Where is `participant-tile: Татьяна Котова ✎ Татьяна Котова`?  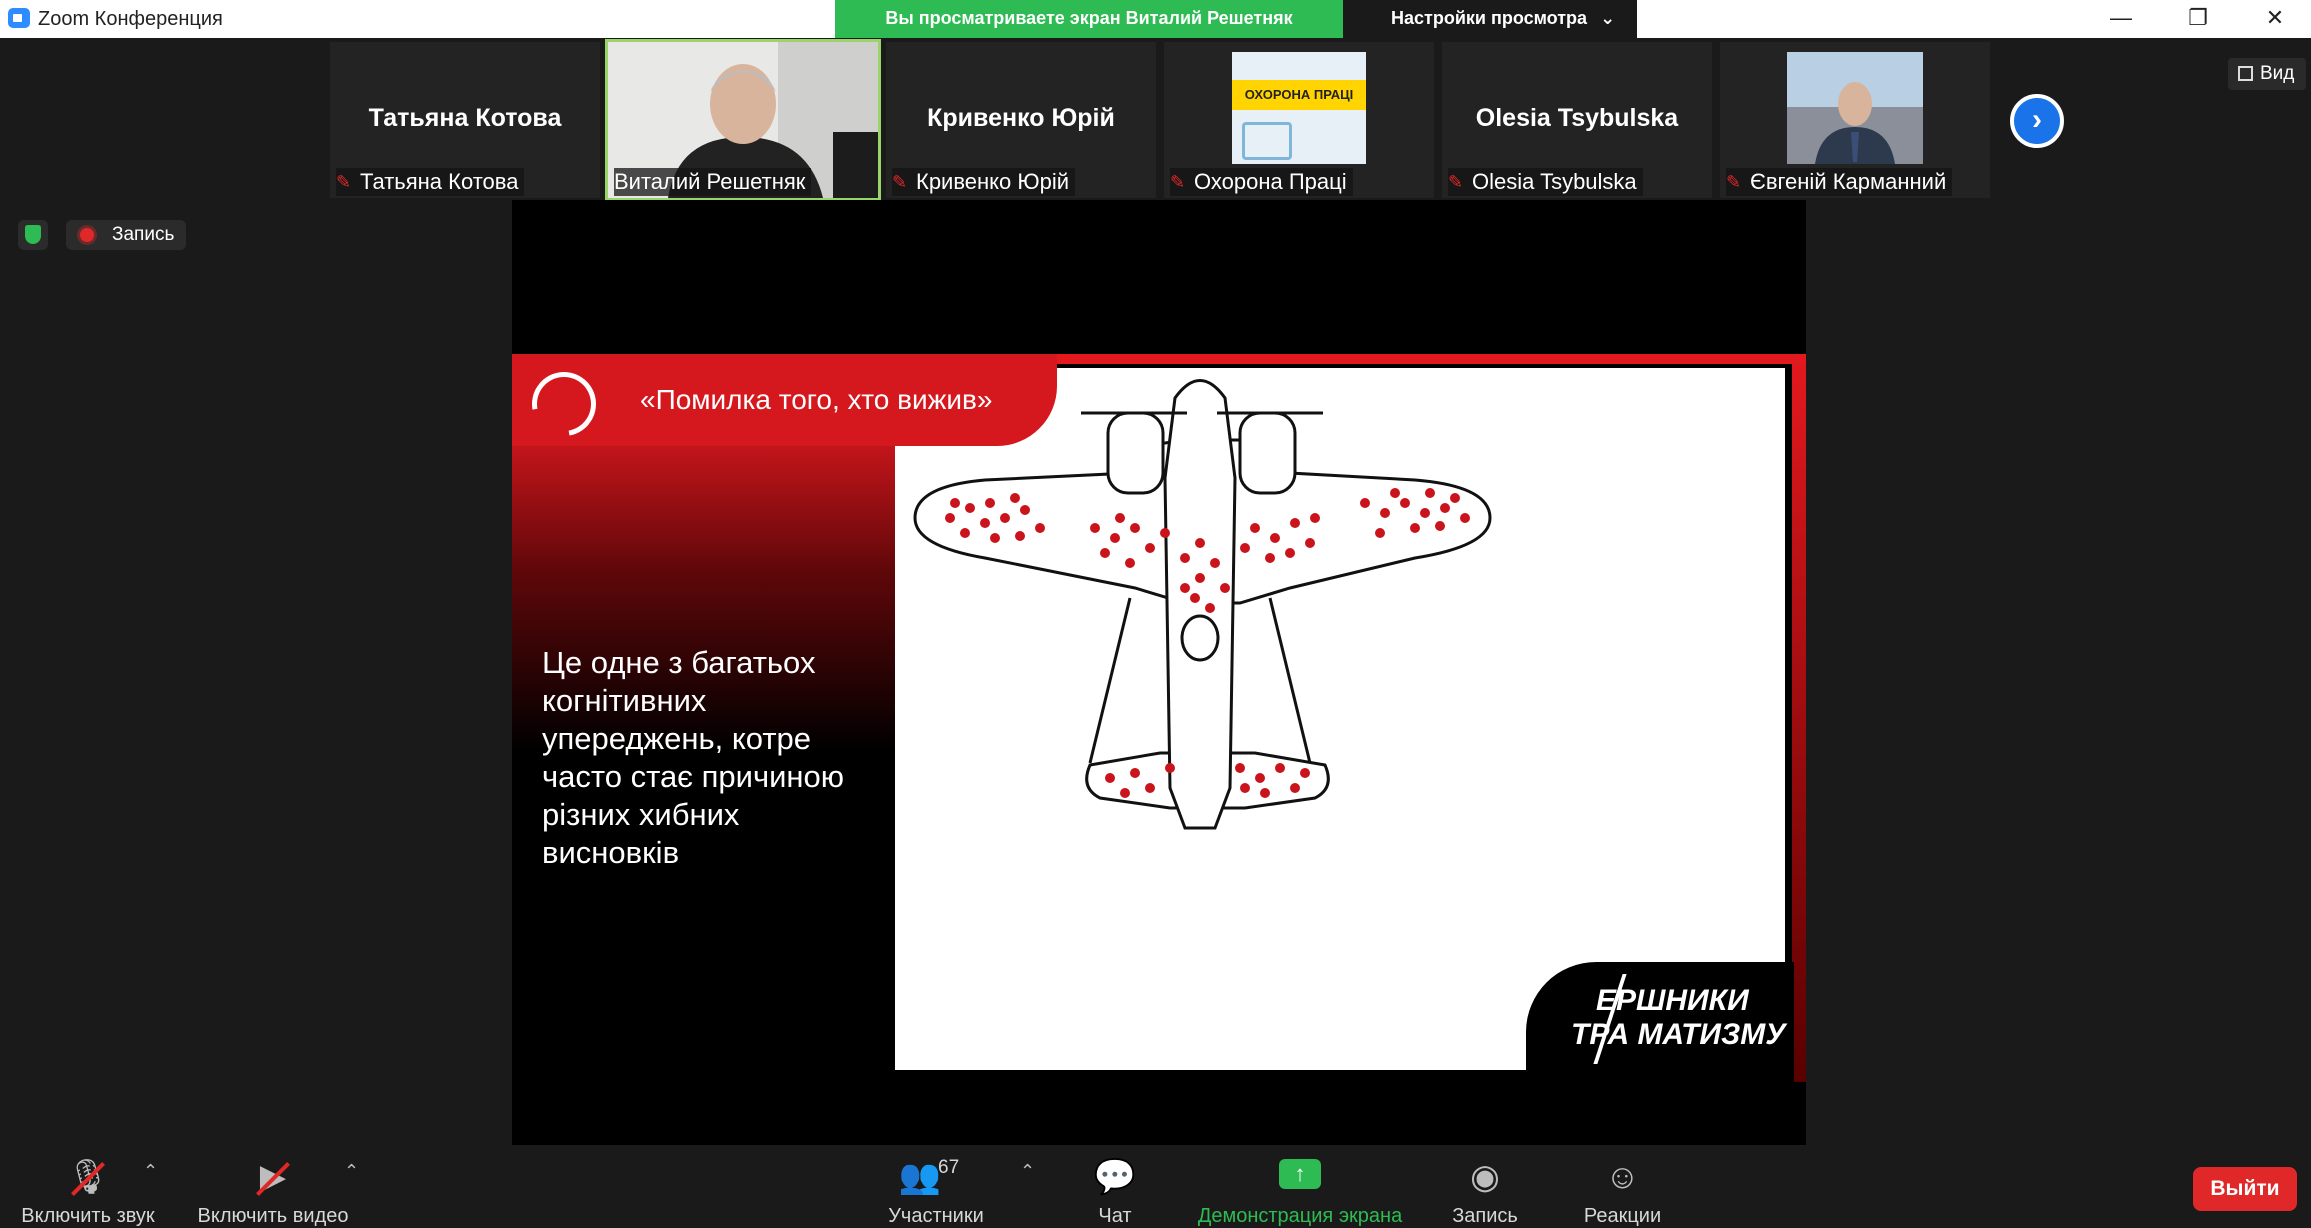
participant-tile: Татьяна Котова ✎ Татьяна Котова is located at coordinates (465, 120).